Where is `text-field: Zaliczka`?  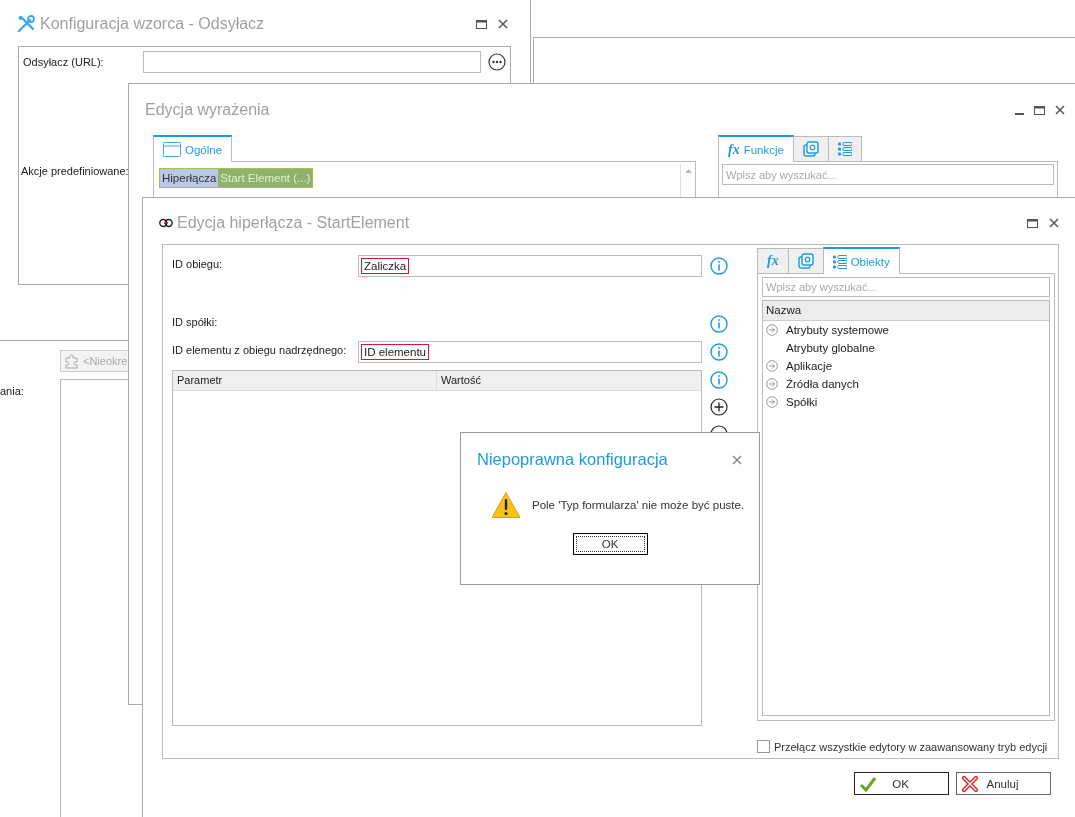
text-field: Zaliczka is located at coordinates (530, 266).